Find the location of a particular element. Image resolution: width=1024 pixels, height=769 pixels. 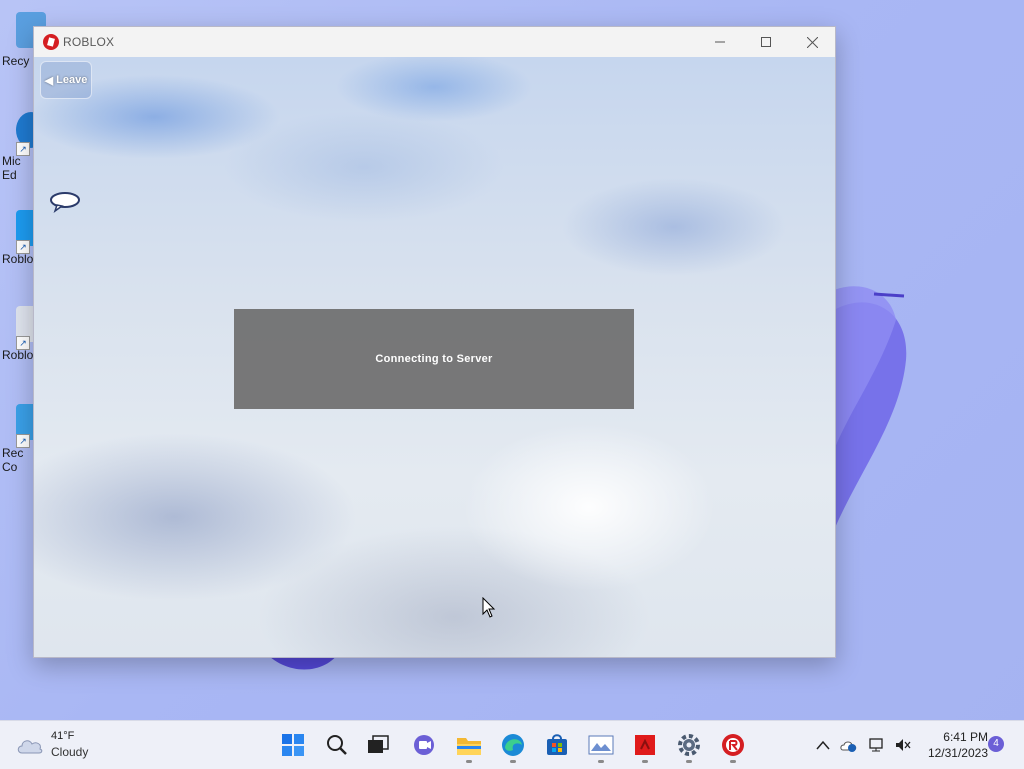

edge-icon is located at coordinates (513, 745).